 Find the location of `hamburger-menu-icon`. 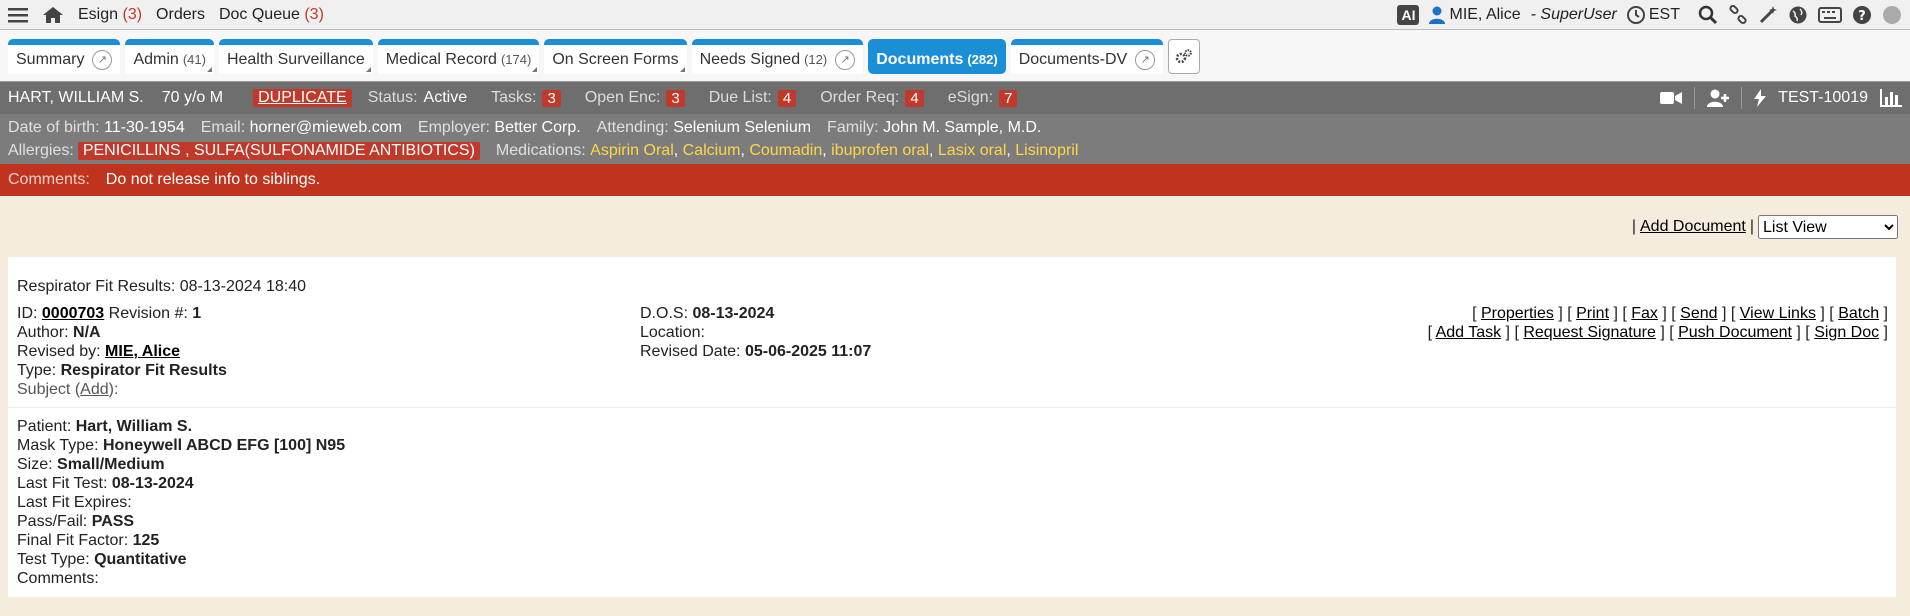

hamburger-menu-icon is located at coordinates (18, 15).